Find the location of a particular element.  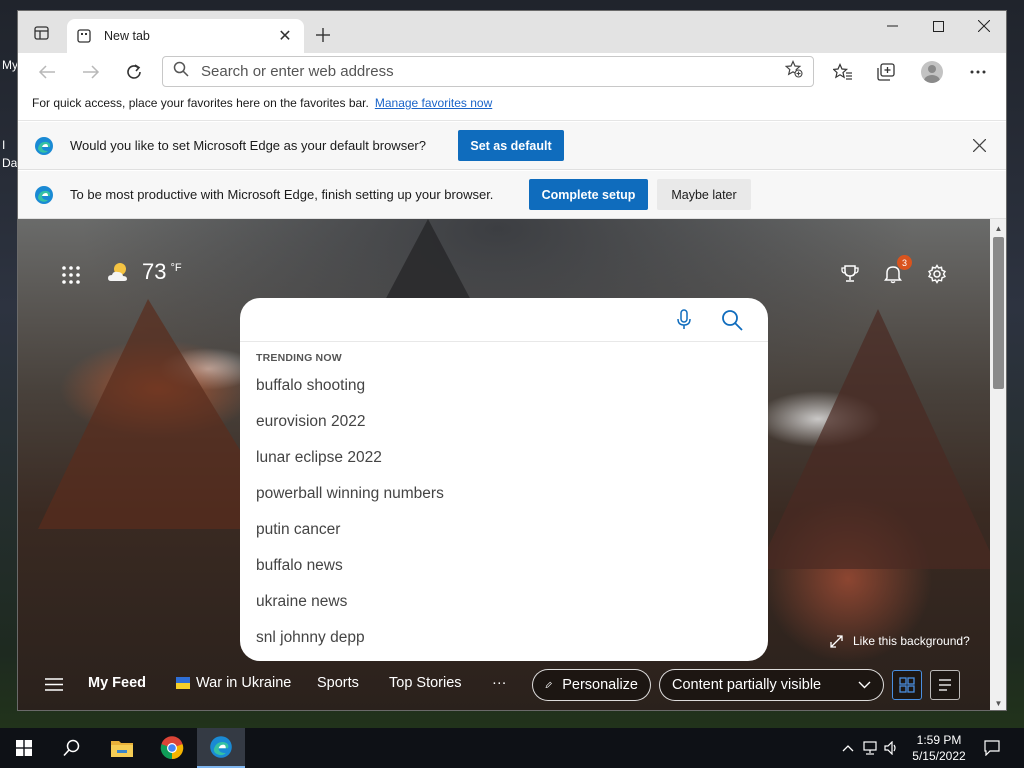

show-hidden-icons-chevron-icon is located at coordinates (848, 748).